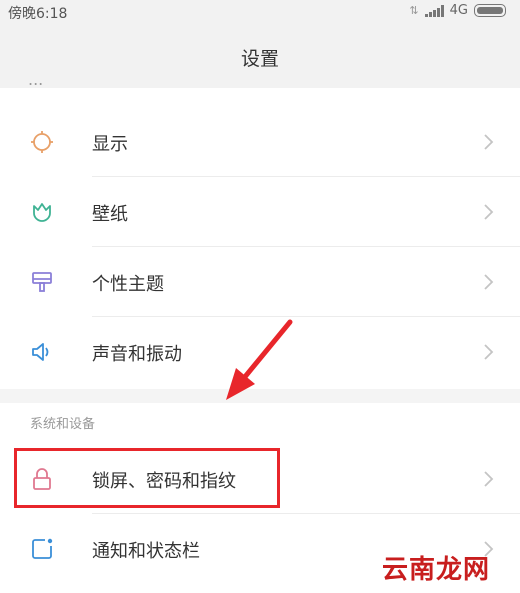 This screenshot has height=593, width=520. Describe the element at coordinates (260, 212) in the screenshot. I see `settings-item-wallpaper: 壁纸` at that location.